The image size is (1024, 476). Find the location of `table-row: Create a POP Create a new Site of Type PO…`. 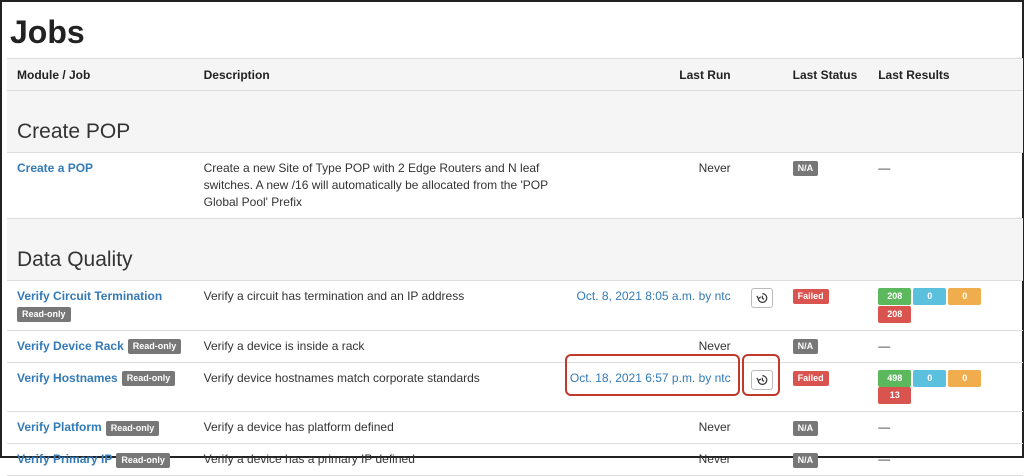

table-row: Create a POP Create a new Site of Type PO… is located at coordinates (515, 185).